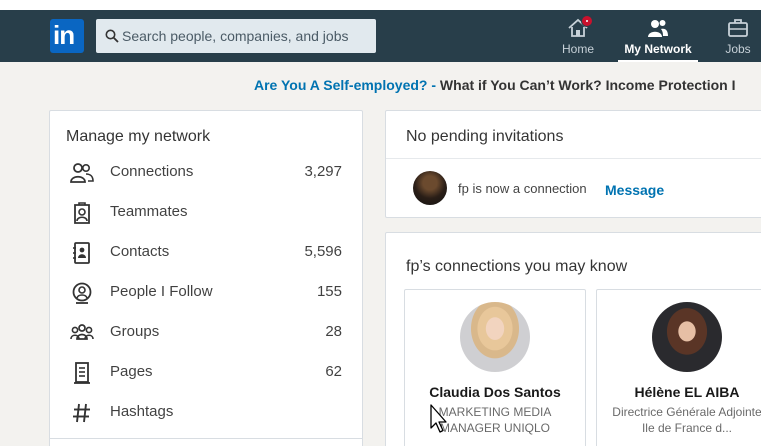  I want to click on person-name: Hélène EL AIBA, so click(679, 392).